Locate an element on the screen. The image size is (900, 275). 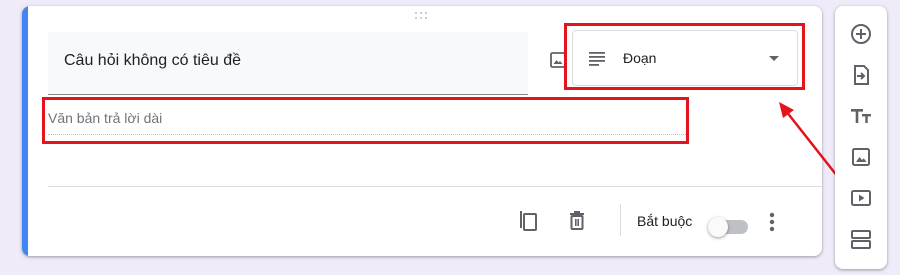
footer-separator is located at coordinates (620, 220).